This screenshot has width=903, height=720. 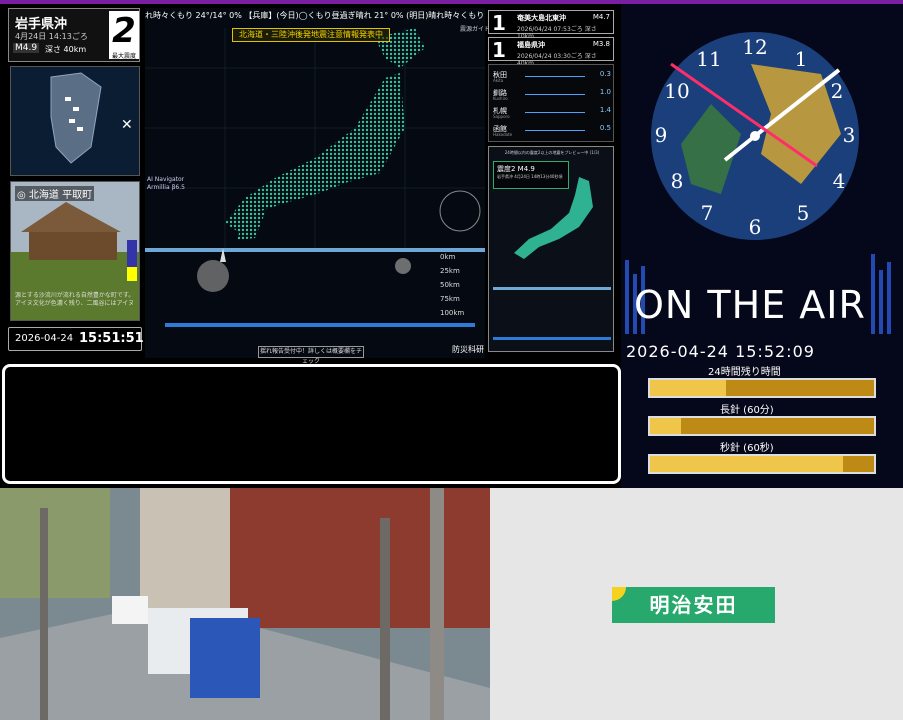 I want to click on svg-text: 8, so click(x=677, y=181).